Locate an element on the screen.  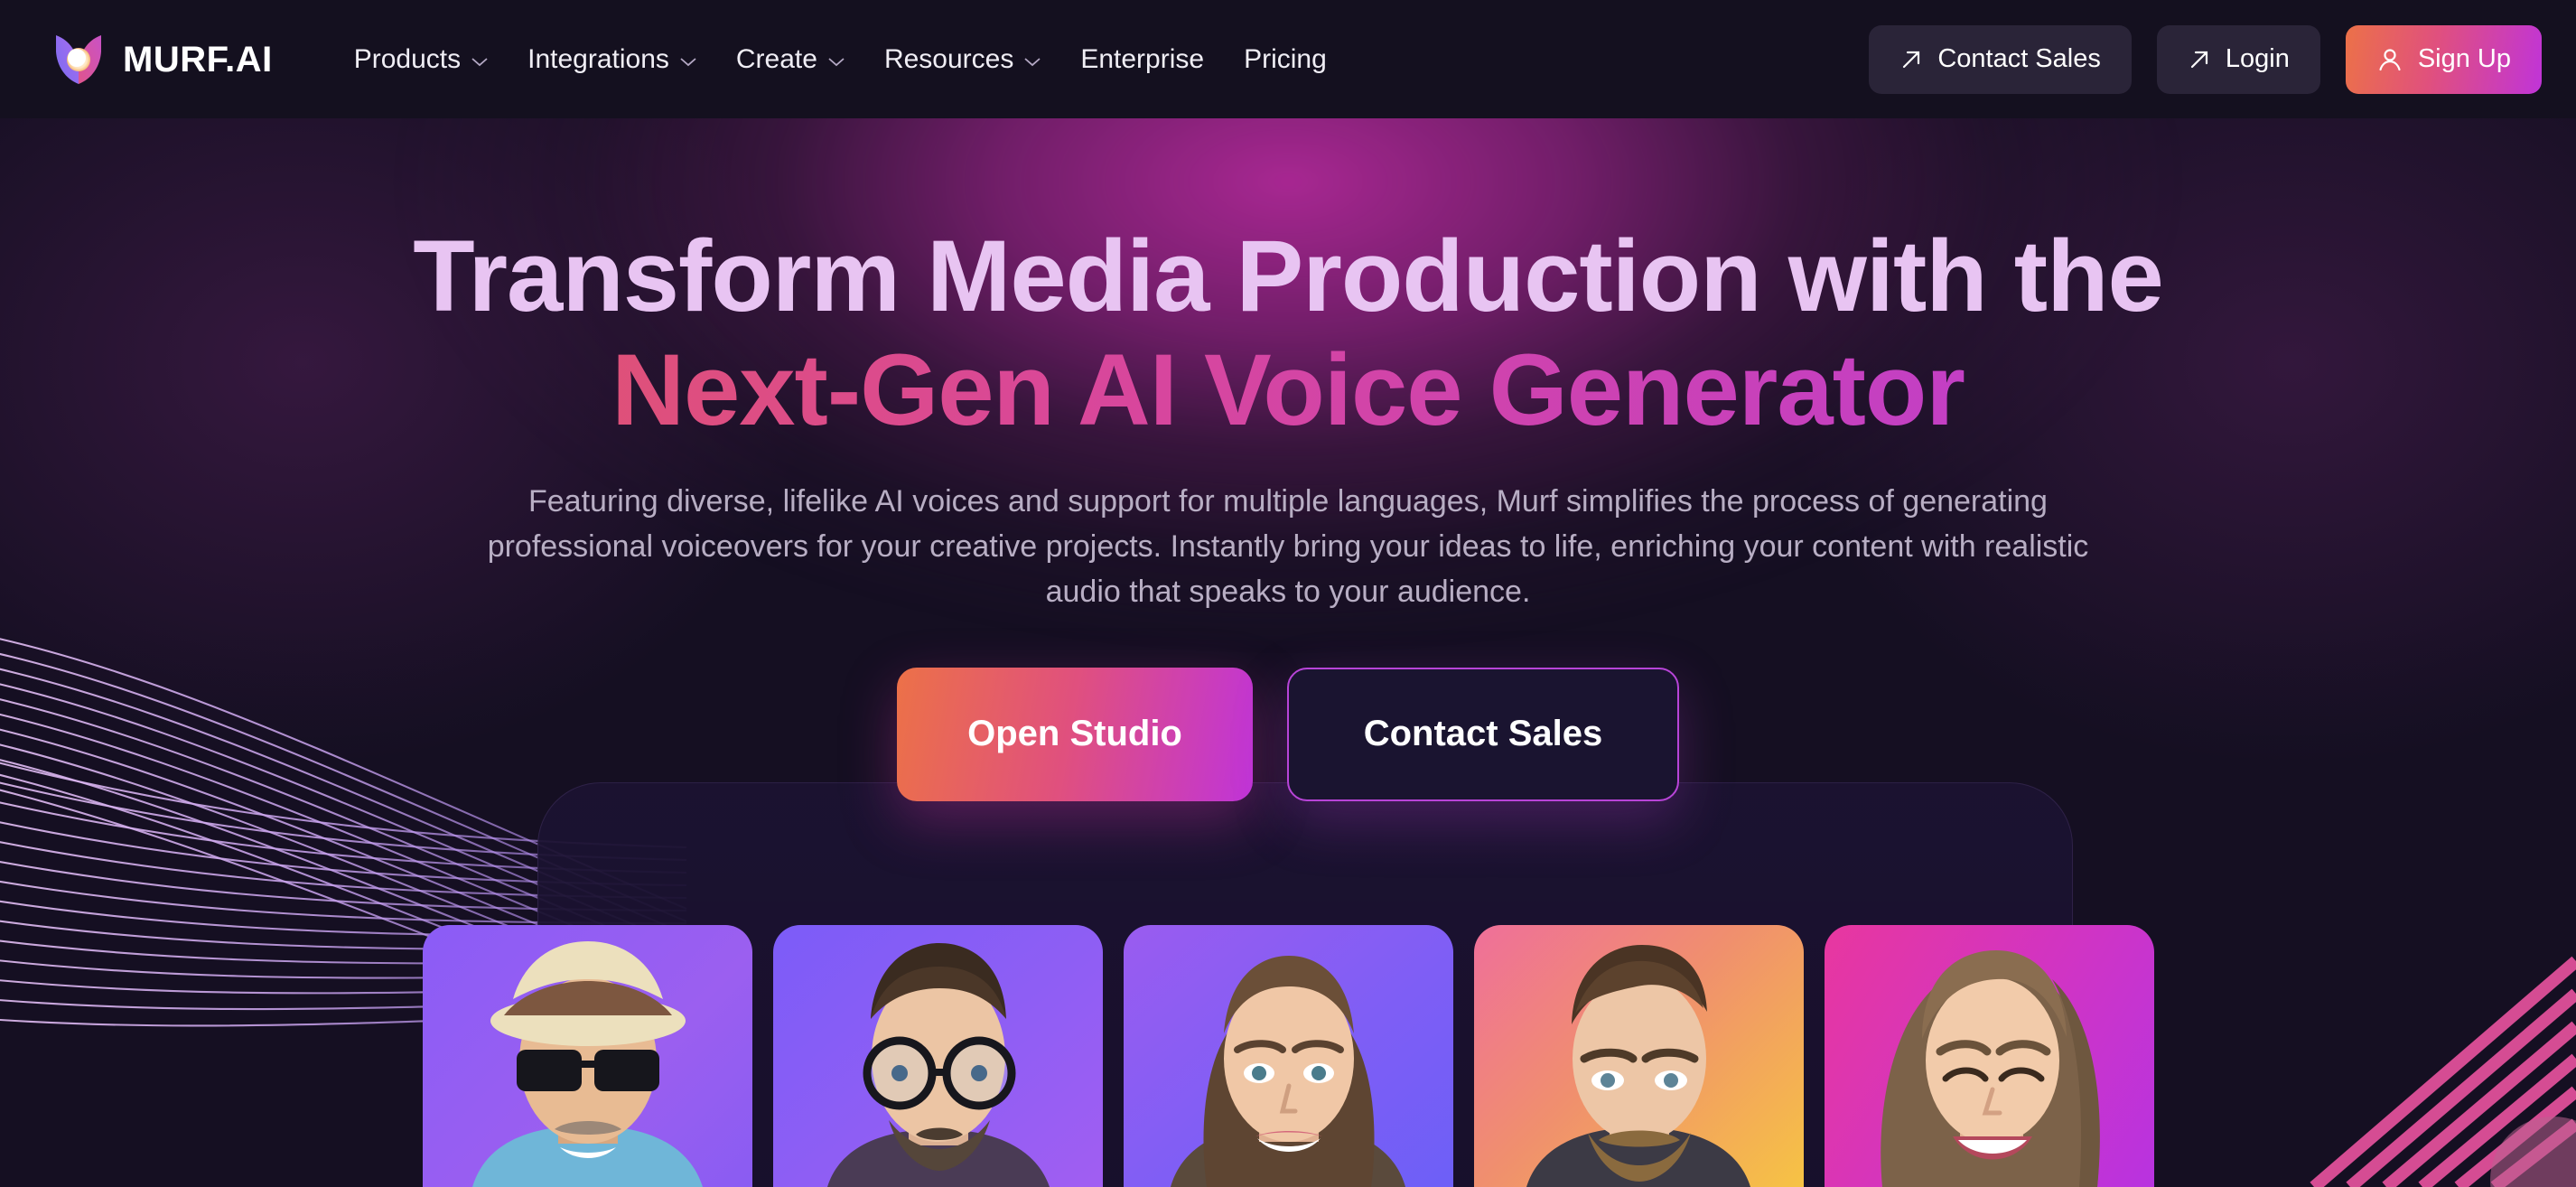
open-studio-button: Open Studio is located at coordinates (1075, 734).